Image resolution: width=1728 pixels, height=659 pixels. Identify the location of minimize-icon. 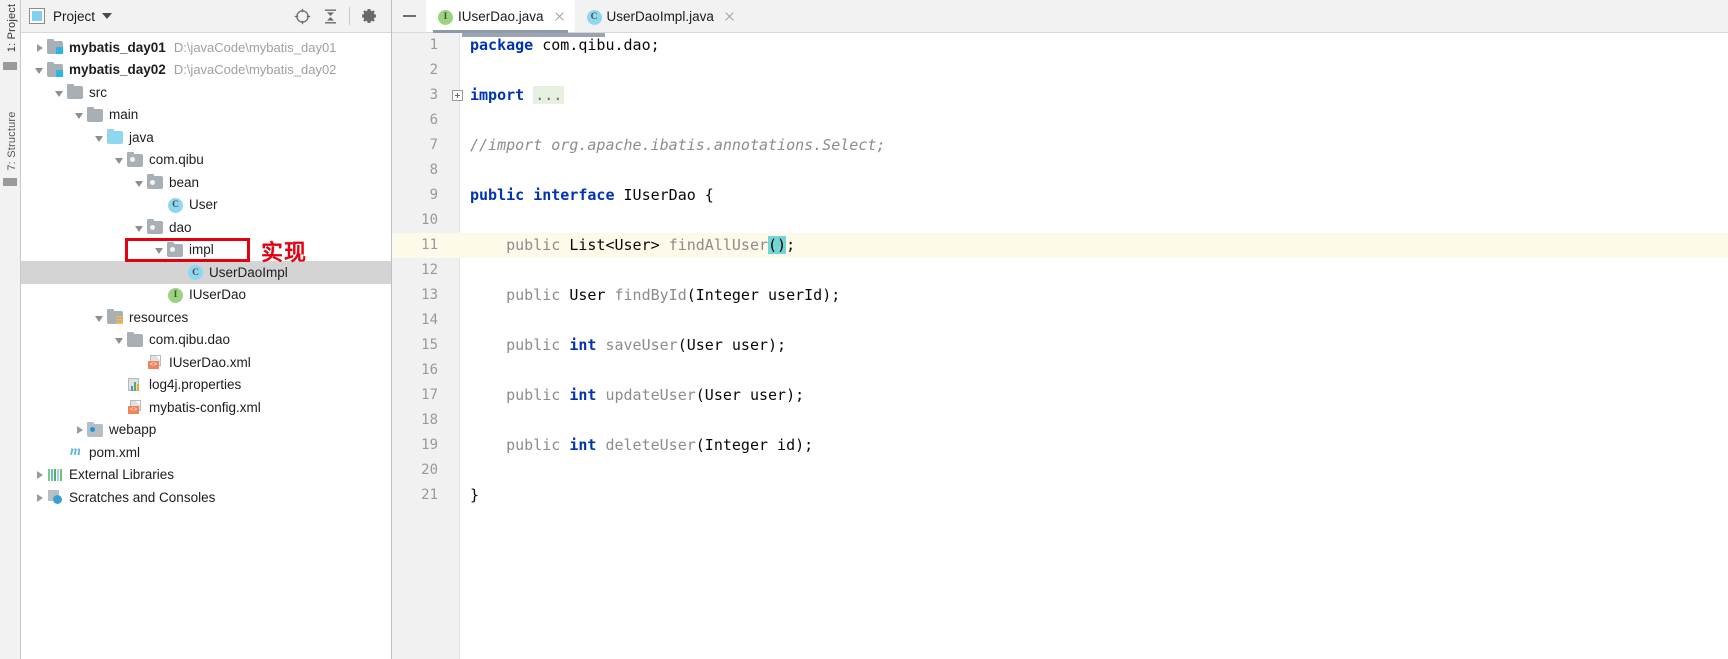
(409, 16).